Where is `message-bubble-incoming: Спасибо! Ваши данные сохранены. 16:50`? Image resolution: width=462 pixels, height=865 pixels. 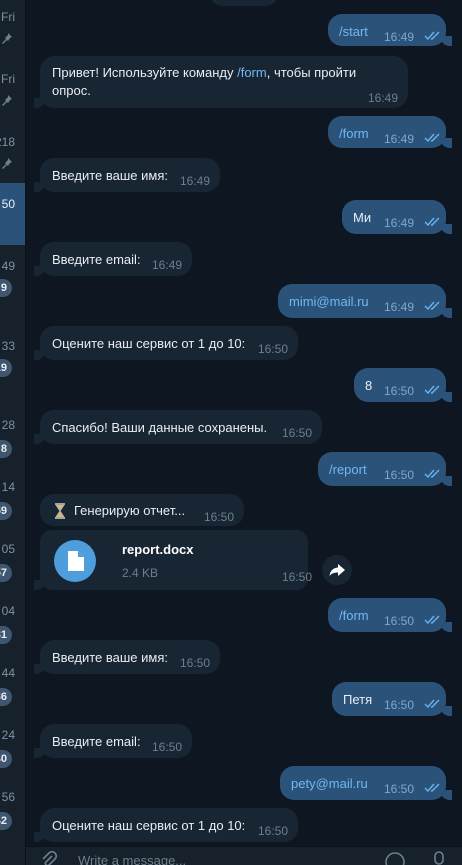
message-bubble-incoming: Спасибо! Ваши данные сохранены. 16:50 is located at coordinates (178, 427).